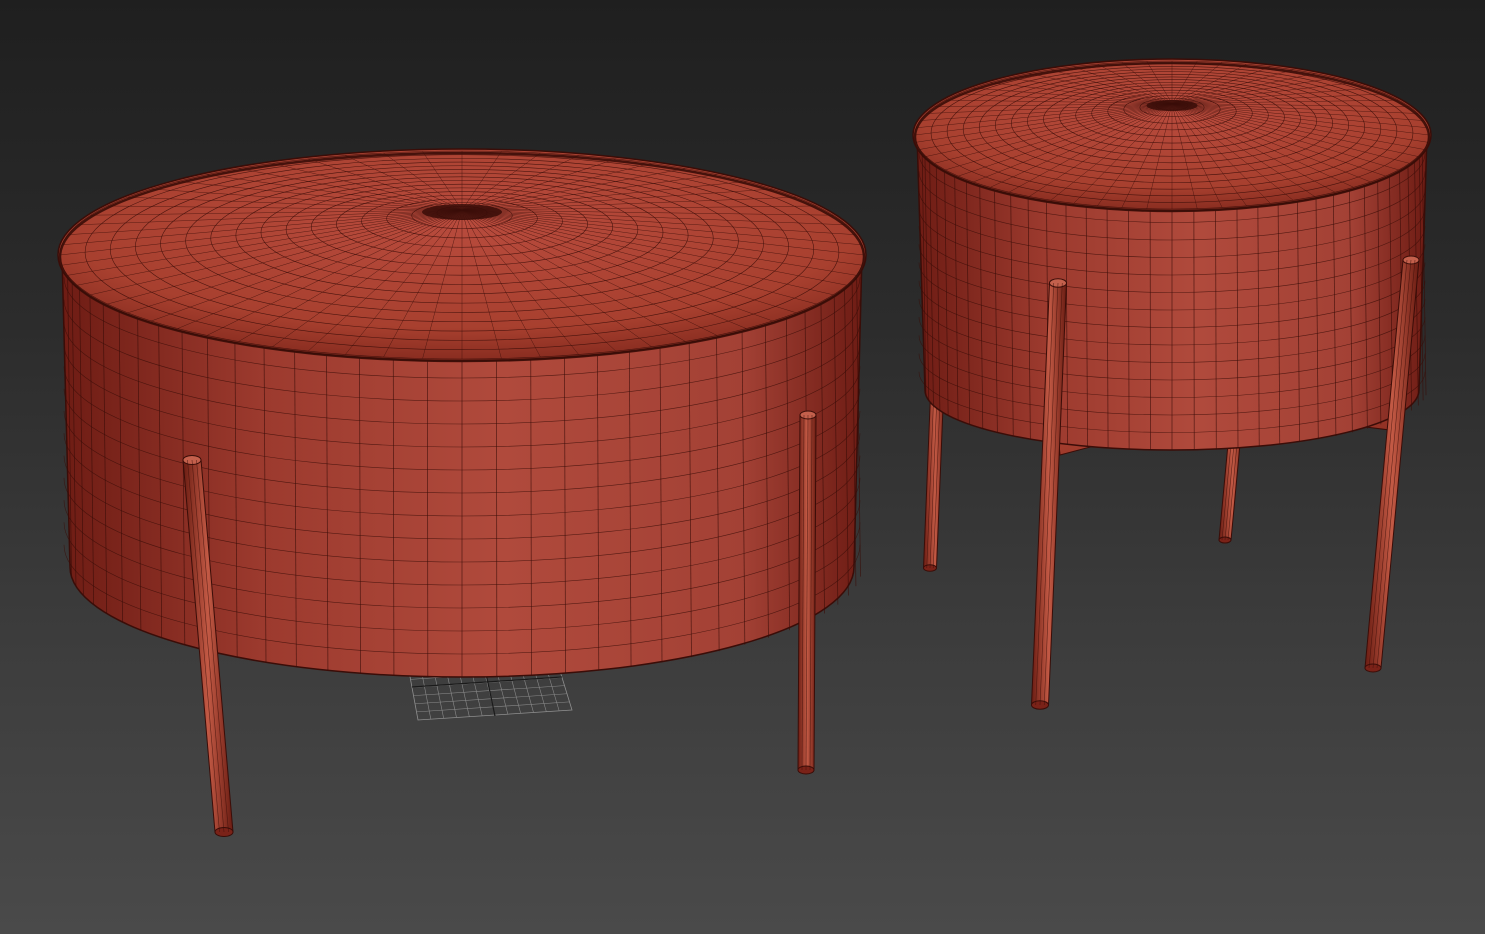 This screenshot has width=1485, height=934. Describe the element at coordinates (462, 255) in the screenshot. I see `ottoman-large-top` at that location.